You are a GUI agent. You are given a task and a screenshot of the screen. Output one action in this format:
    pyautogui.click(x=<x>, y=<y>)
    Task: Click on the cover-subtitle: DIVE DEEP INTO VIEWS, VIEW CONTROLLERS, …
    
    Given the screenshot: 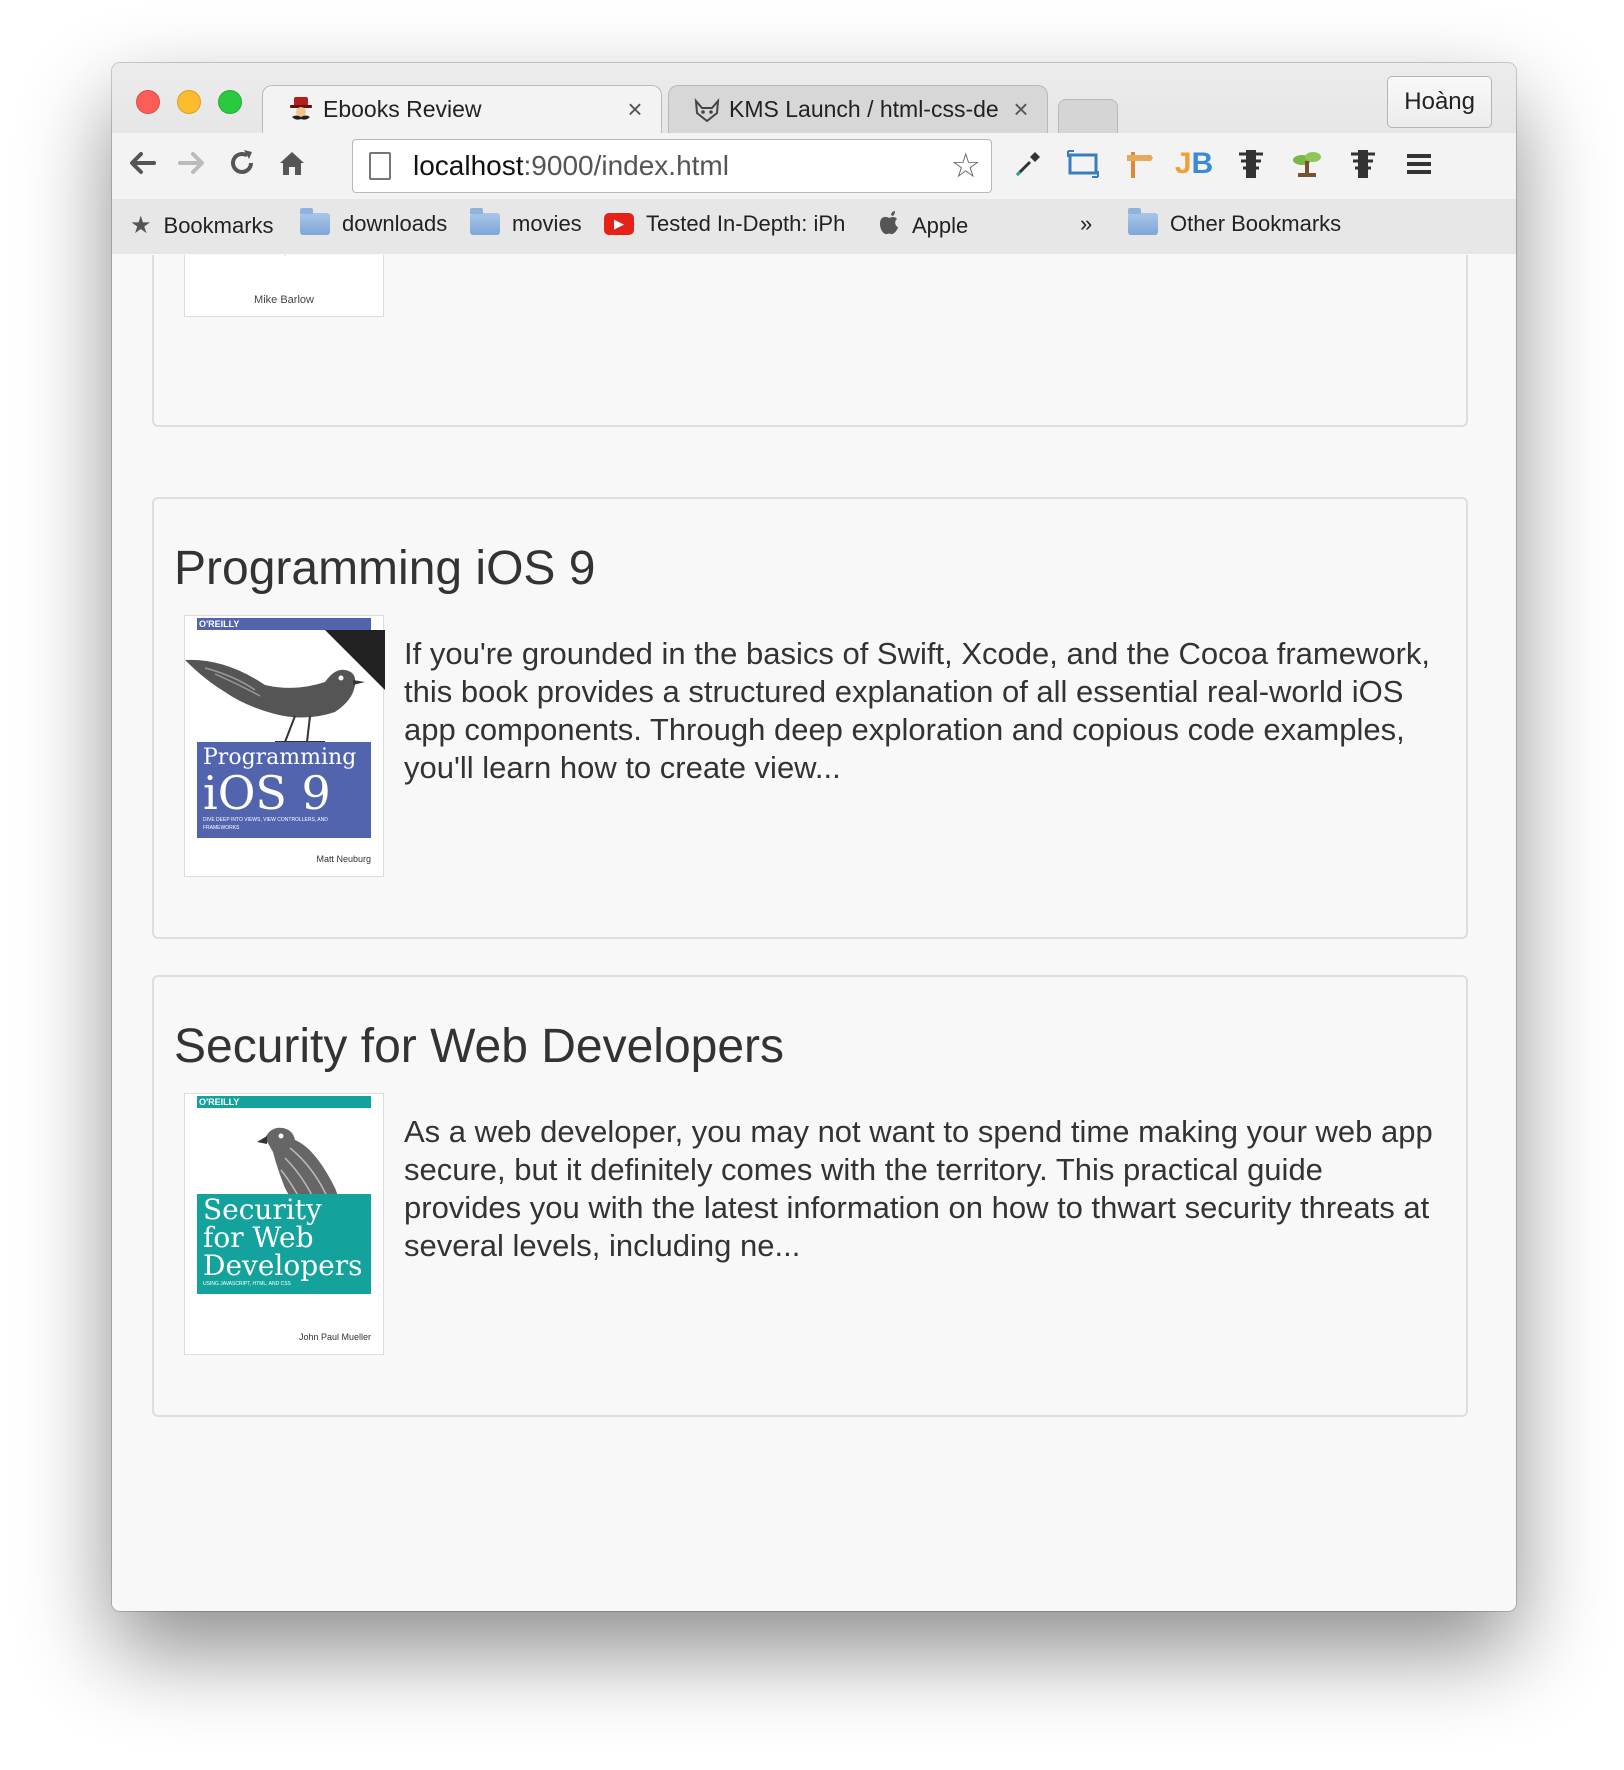 What is the action you would take?
    pyautogui.click(x=265, y=824)
    